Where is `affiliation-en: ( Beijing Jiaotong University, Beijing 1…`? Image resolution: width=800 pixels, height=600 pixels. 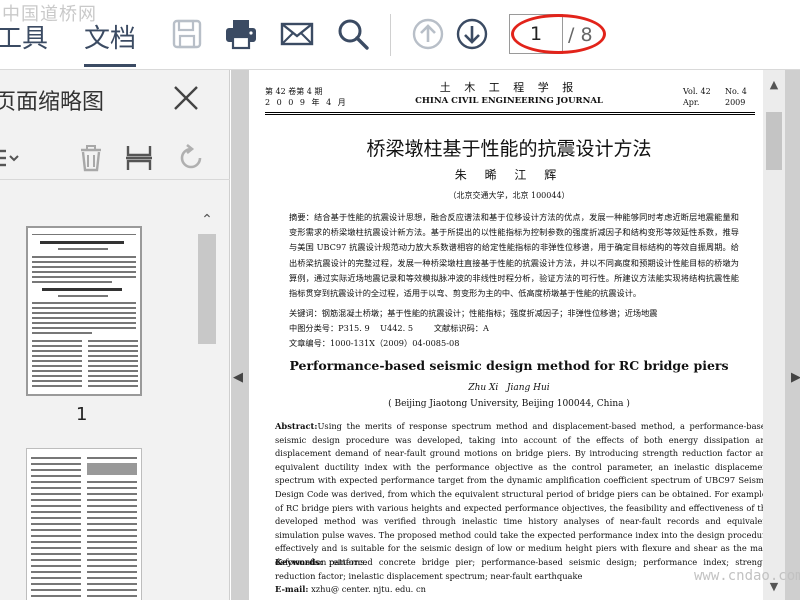
affiliation-en: ( Beijing Jiaotong University, Beijing 1… is located at coordinates (509, 404).